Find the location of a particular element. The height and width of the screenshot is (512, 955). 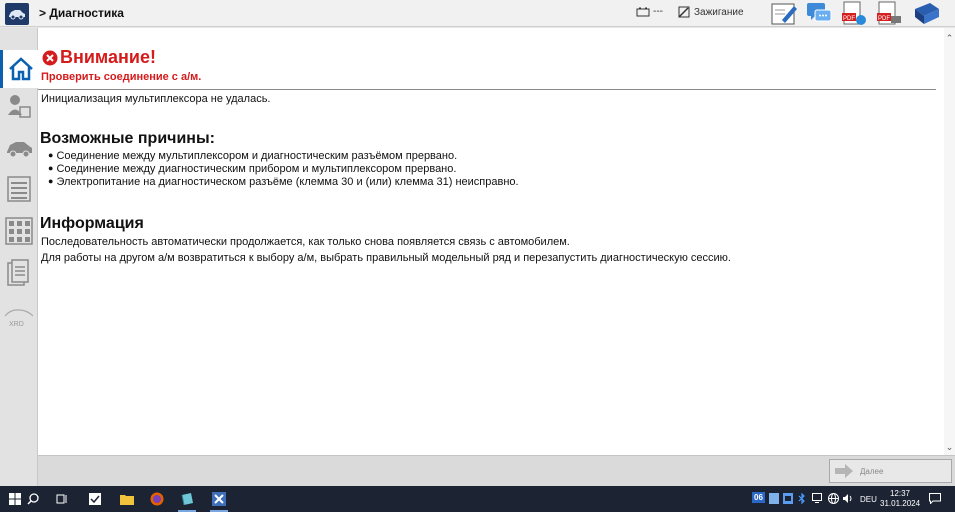

module-grid-icon is located at coordinates (19, 231).